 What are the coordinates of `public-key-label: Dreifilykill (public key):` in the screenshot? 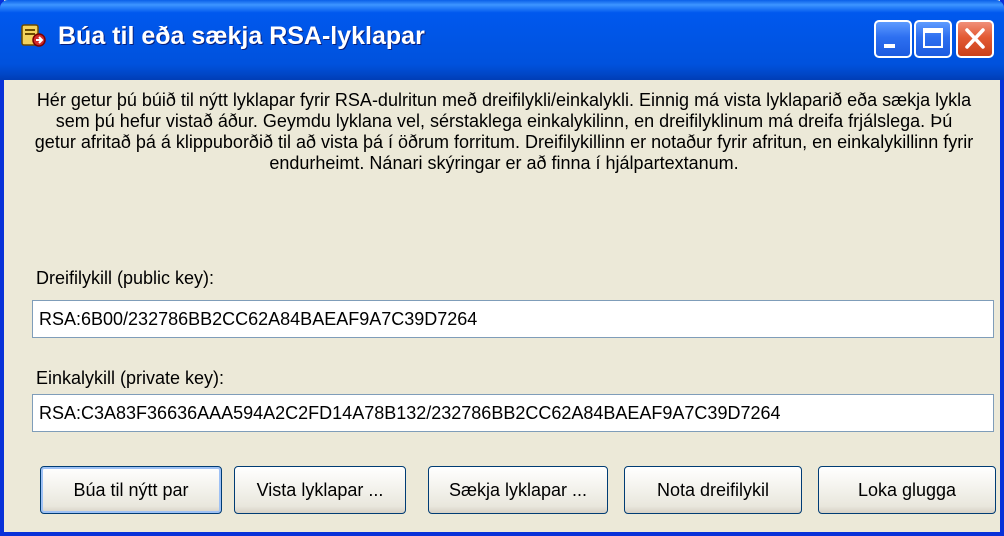 It's located at (125, 278).